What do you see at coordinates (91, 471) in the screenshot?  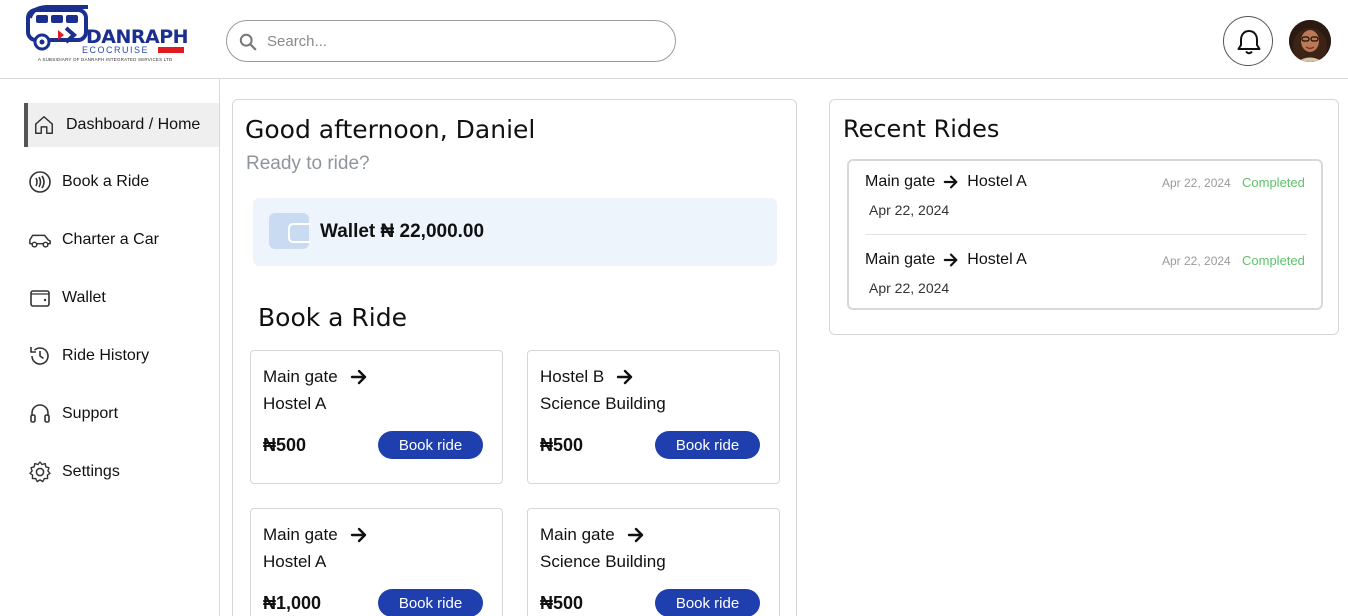 I see `sidebar-item-label: Settings` at bounding box center [91, 471].